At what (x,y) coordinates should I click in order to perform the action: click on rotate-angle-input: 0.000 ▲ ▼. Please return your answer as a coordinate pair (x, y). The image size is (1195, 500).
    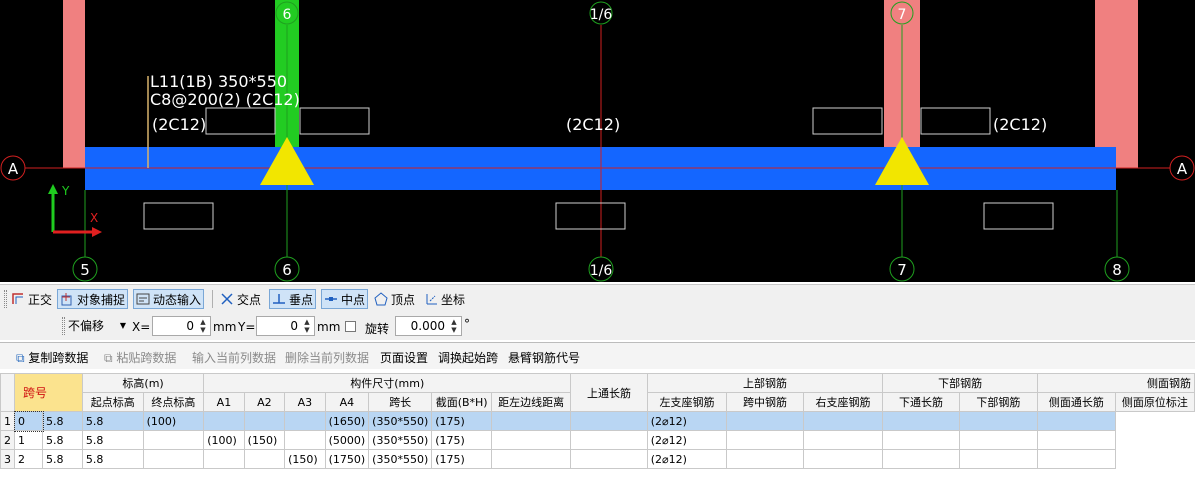
    Looking at the image, I should click on (428, 326).